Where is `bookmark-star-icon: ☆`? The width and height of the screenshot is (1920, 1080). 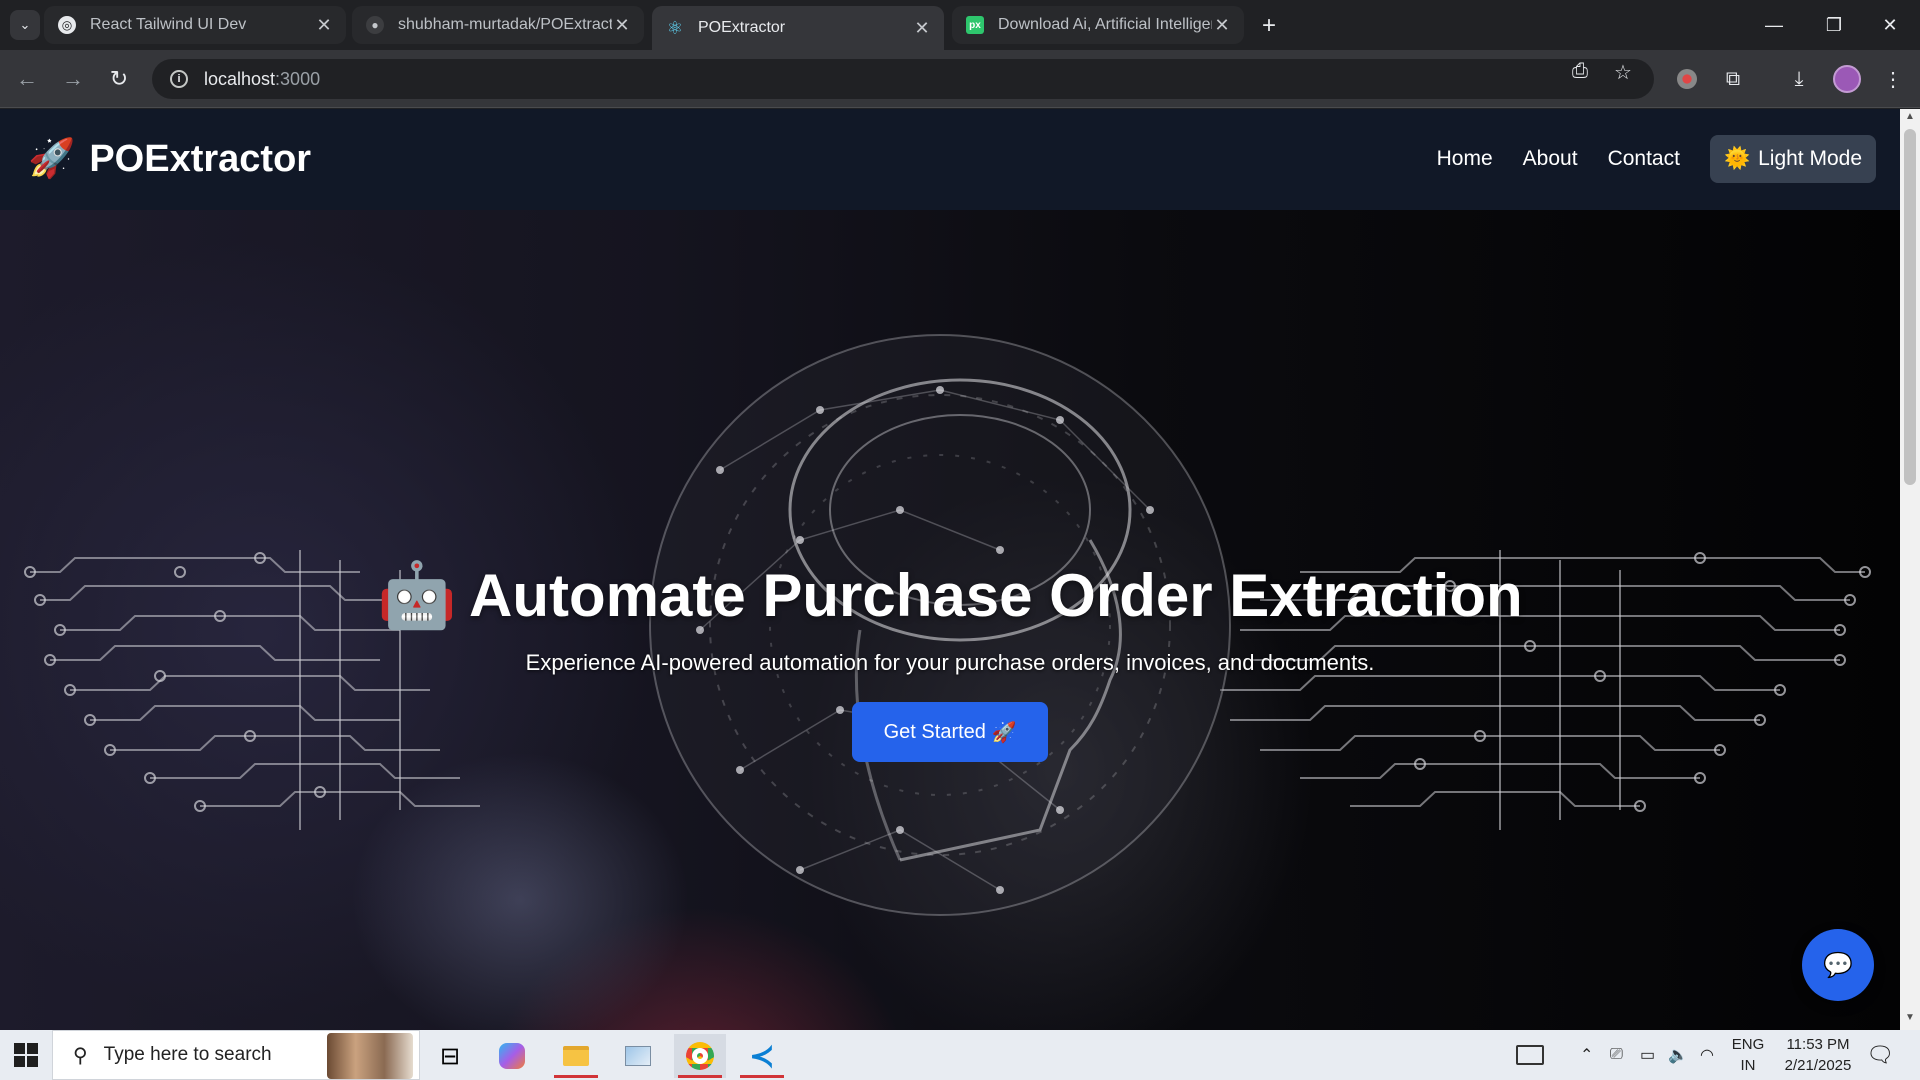
bookmark-star-icon: ☆ is located at coordinates (1623, 72).